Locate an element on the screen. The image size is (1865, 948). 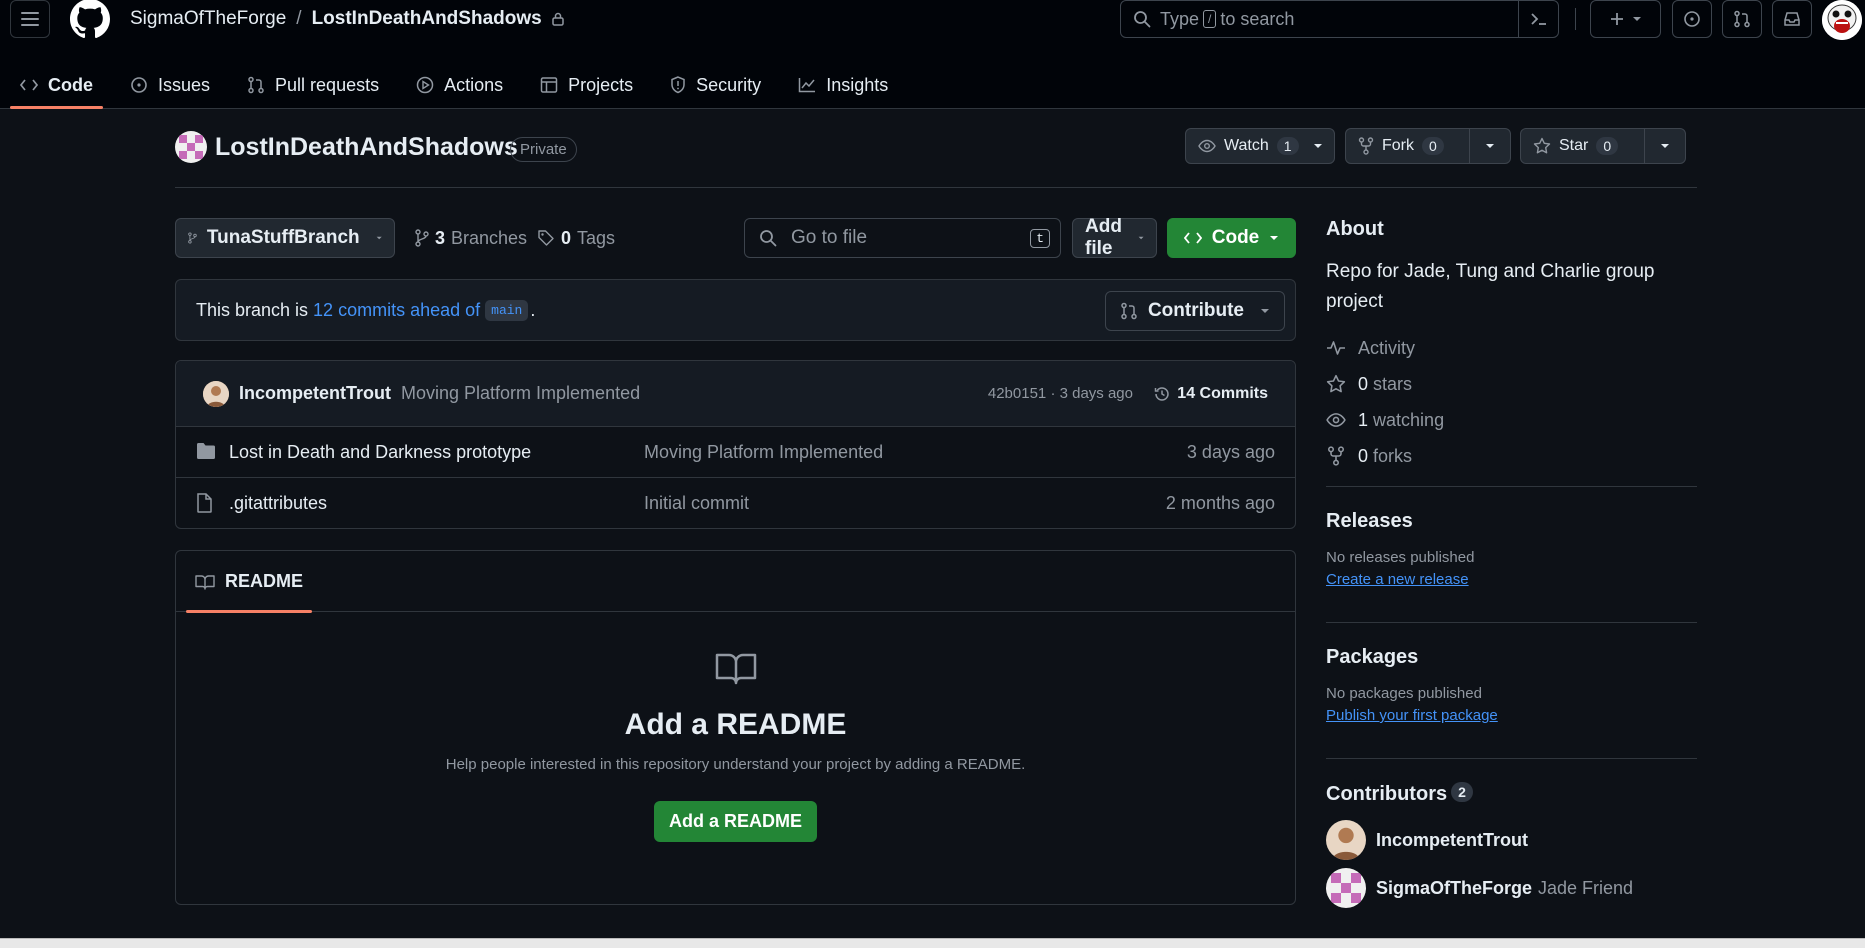
contributors-title-row: Contributors 2 is located at coordinates (1511, 794).